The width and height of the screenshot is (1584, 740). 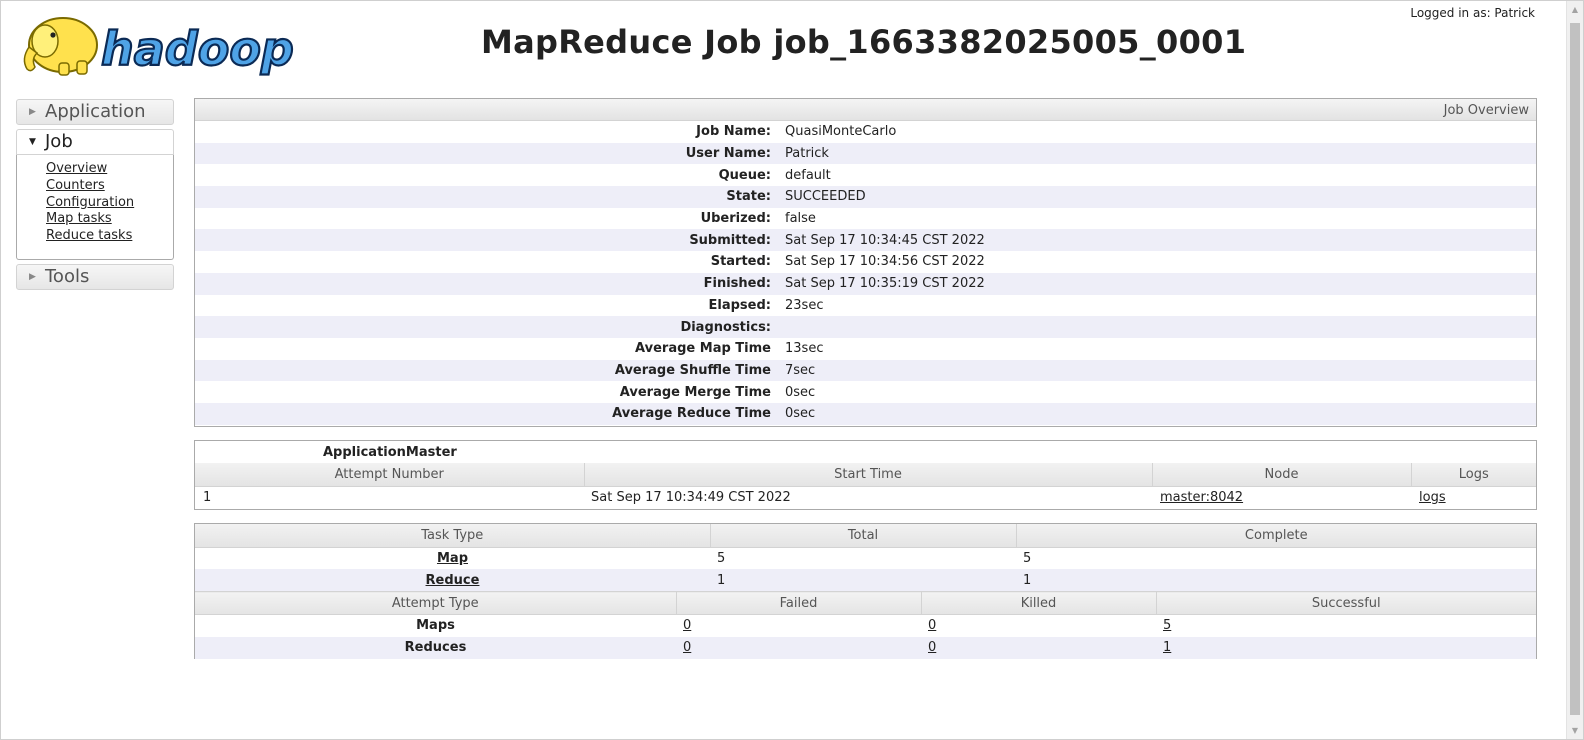 What do you see at coordinates (864, 42) in the screenshot?
I see `page-title: MapReduce Job job_1663382025005_0001` at bounding box center [864, 42].